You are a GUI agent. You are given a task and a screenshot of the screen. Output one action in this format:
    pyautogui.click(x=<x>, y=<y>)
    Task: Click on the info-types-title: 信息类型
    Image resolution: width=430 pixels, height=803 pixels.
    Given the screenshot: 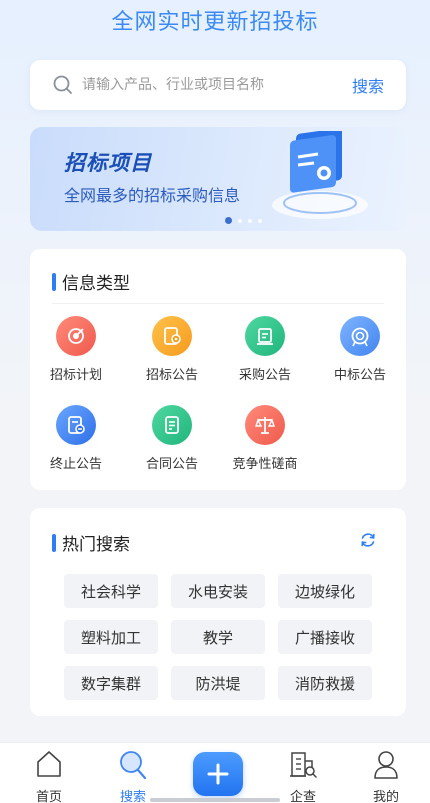 What is the action you would take?
    pyautogui.click(x=91, y=281)
    